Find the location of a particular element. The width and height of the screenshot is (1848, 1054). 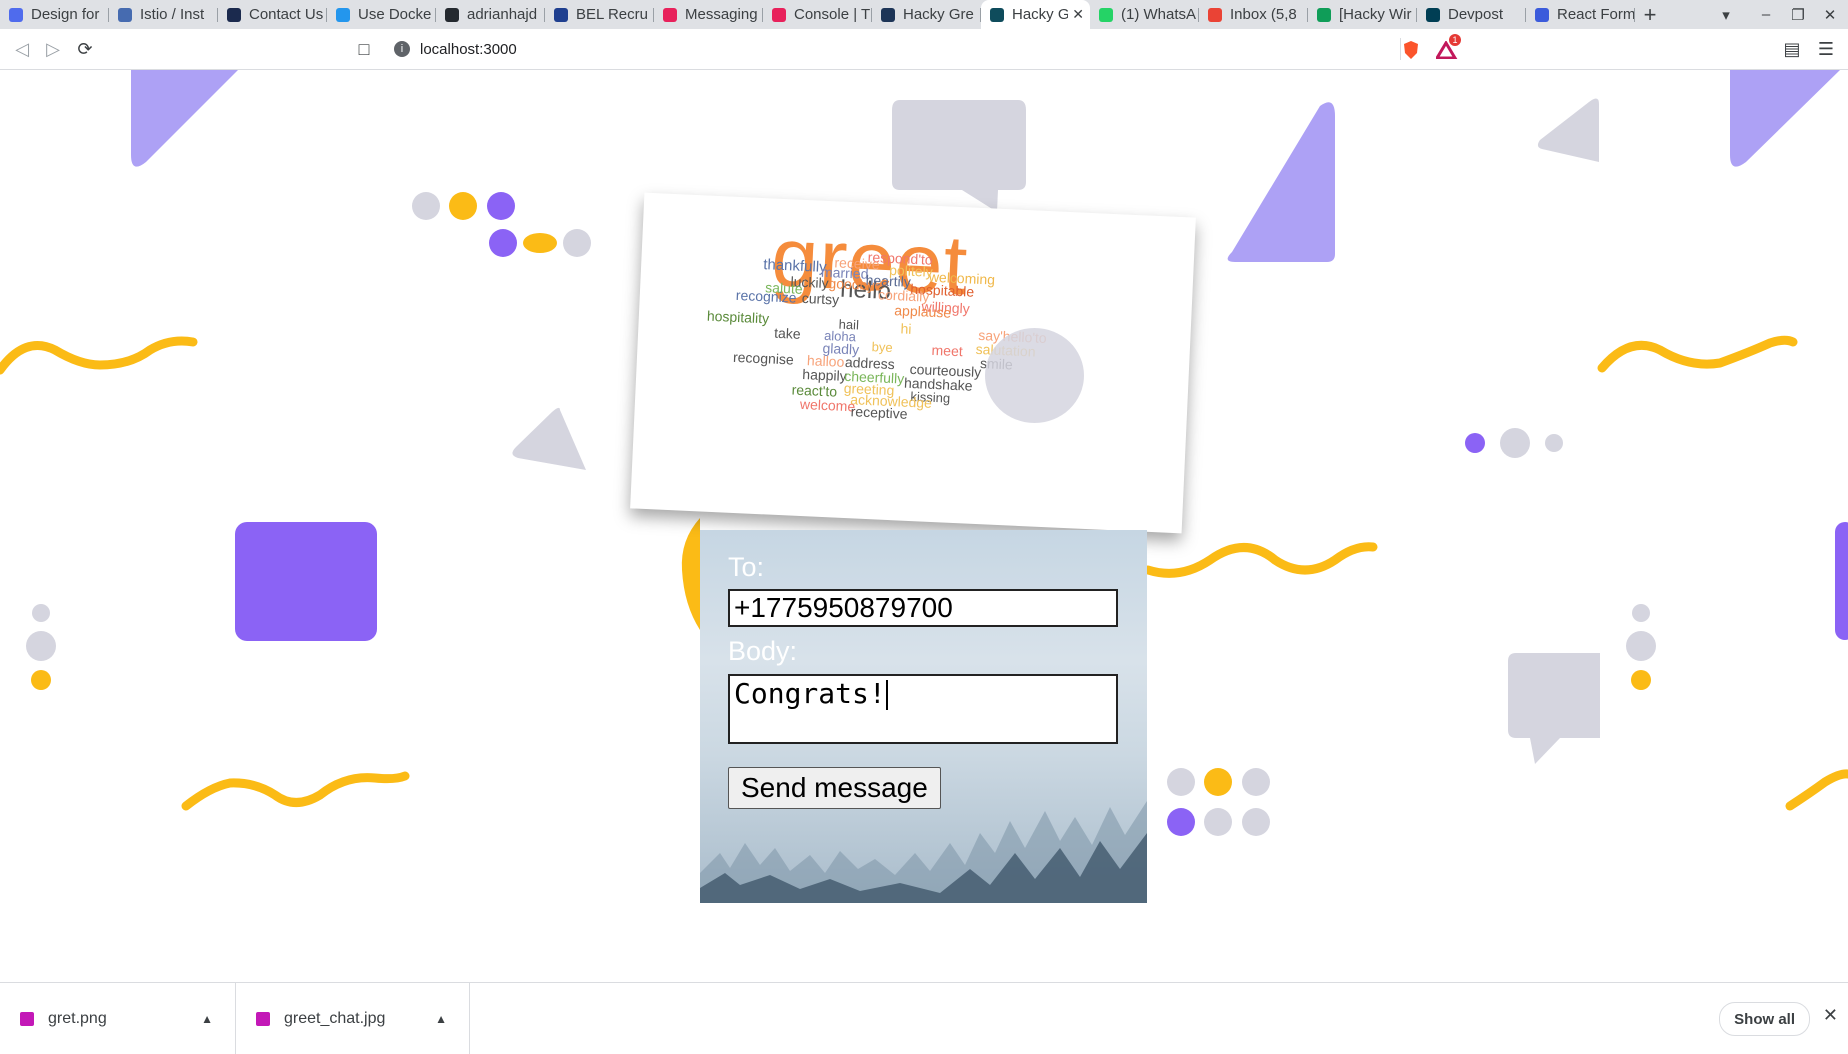

bookmark-icon: □ is located at coordinates (364, 49).